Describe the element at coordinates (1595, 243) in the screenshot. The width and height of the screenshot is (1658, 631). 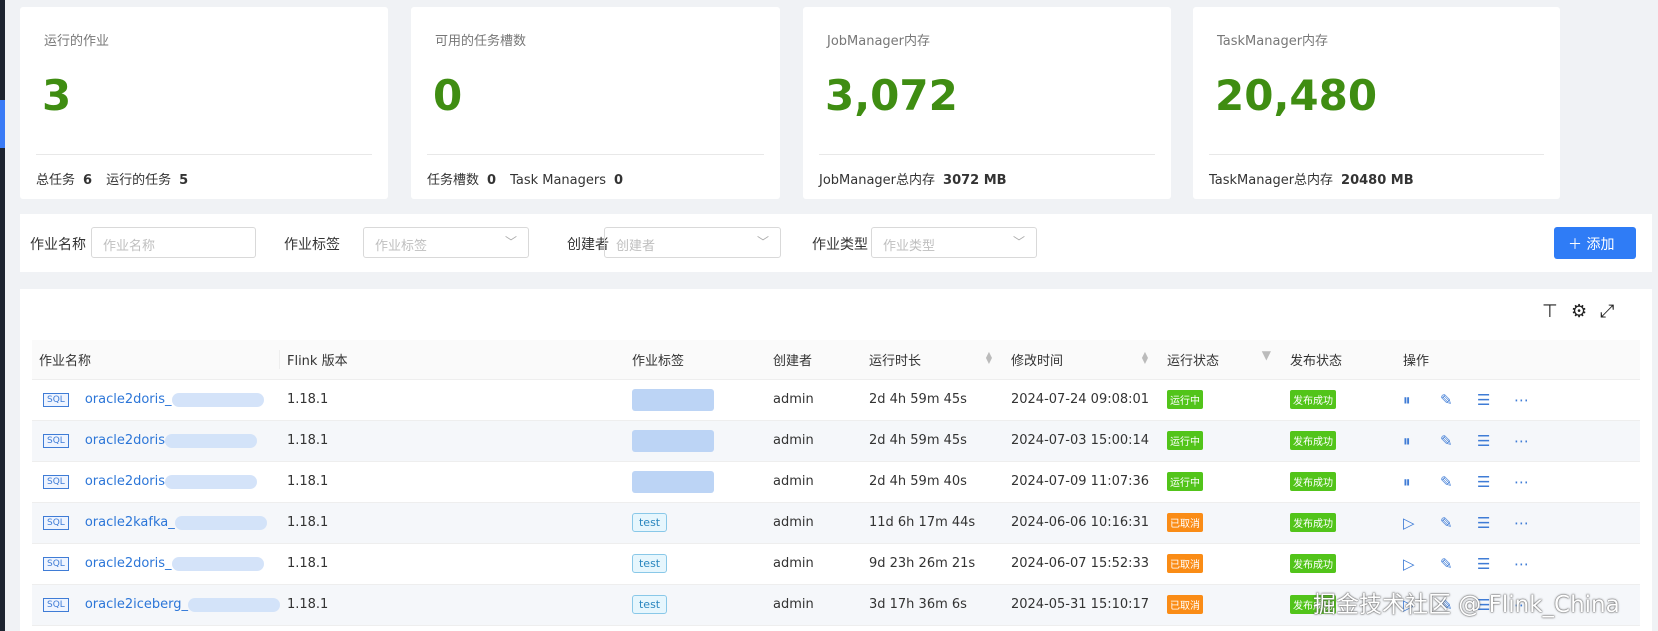
I see `add-job-button: ＋ 添加` at that location.